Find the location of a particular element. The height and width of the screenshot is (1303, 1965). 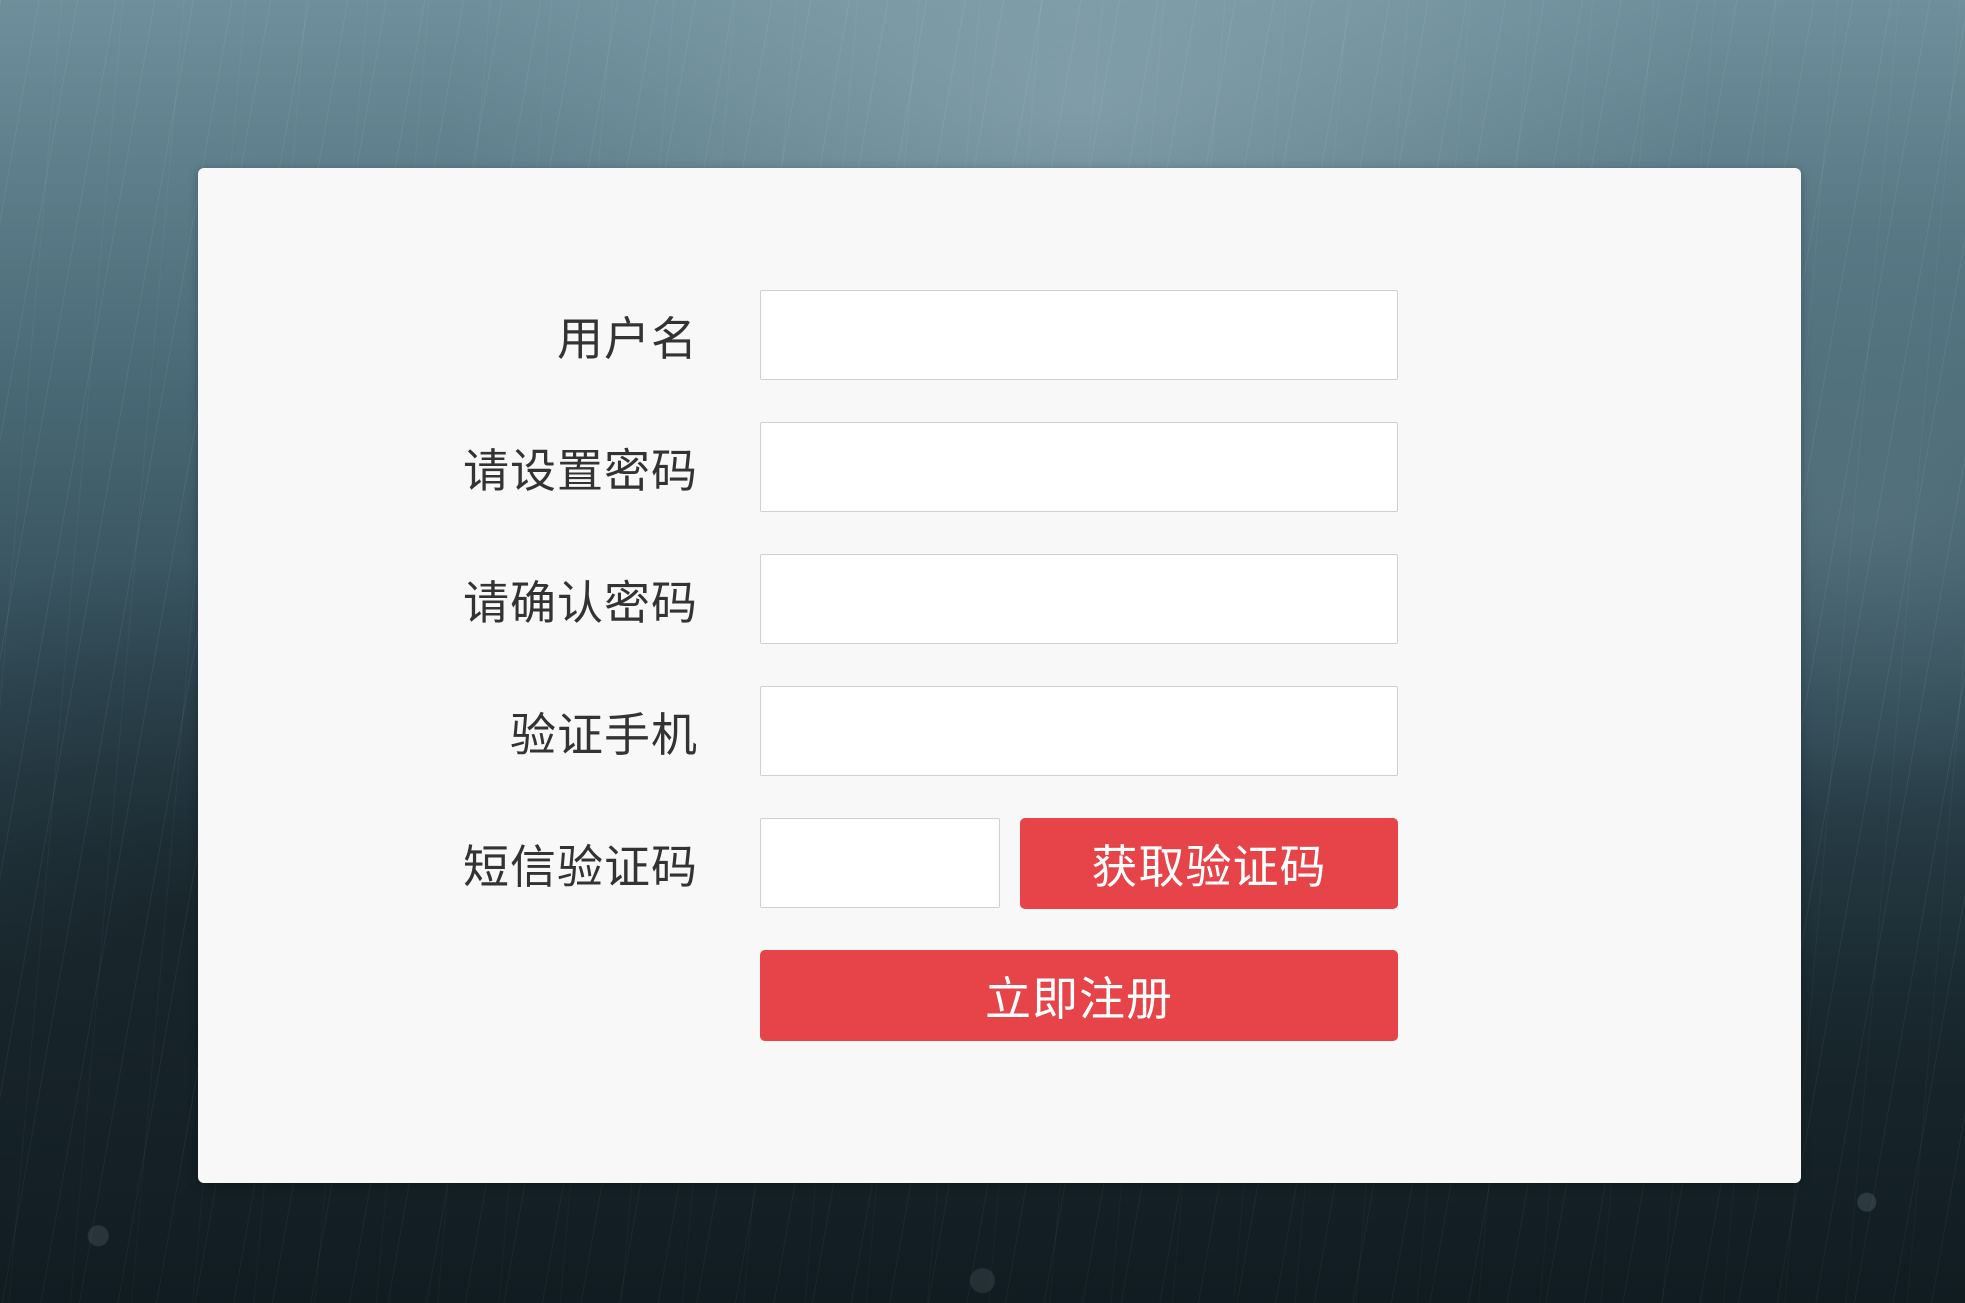

password-input is located at coordinates (1079, 467).